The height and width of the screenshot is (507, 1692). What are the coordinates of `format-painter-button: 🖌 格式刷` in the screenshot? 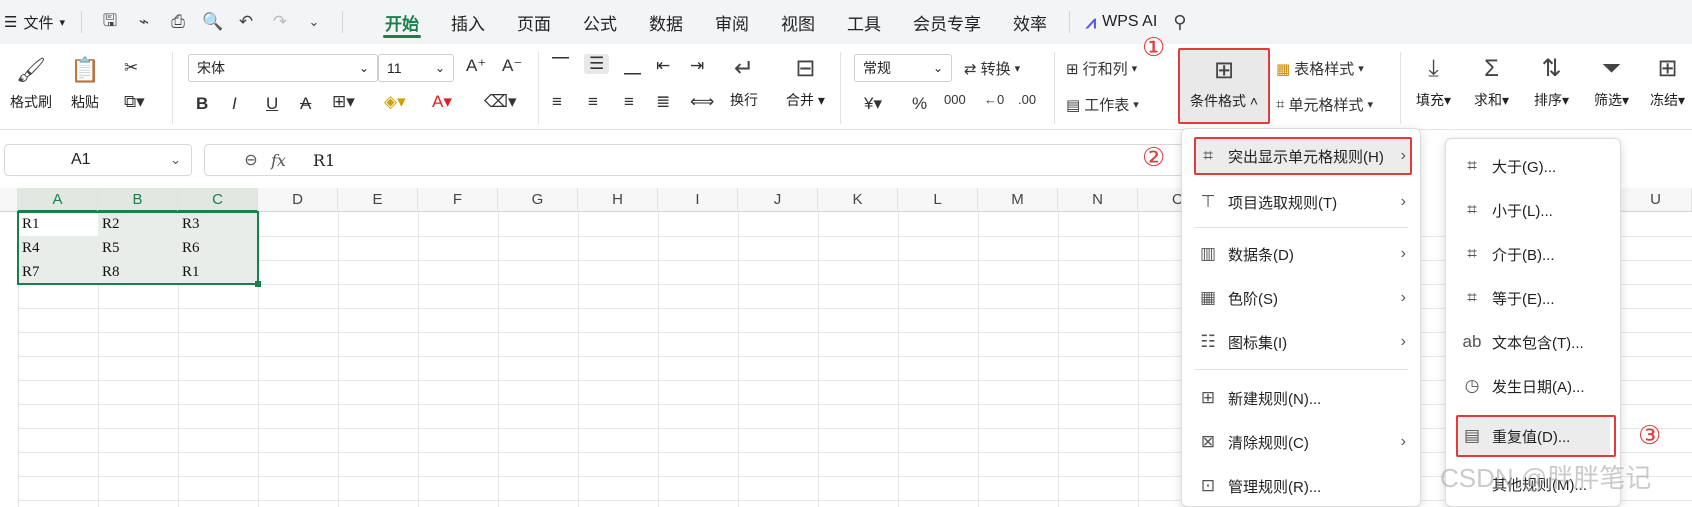 It's located at (31, 84).